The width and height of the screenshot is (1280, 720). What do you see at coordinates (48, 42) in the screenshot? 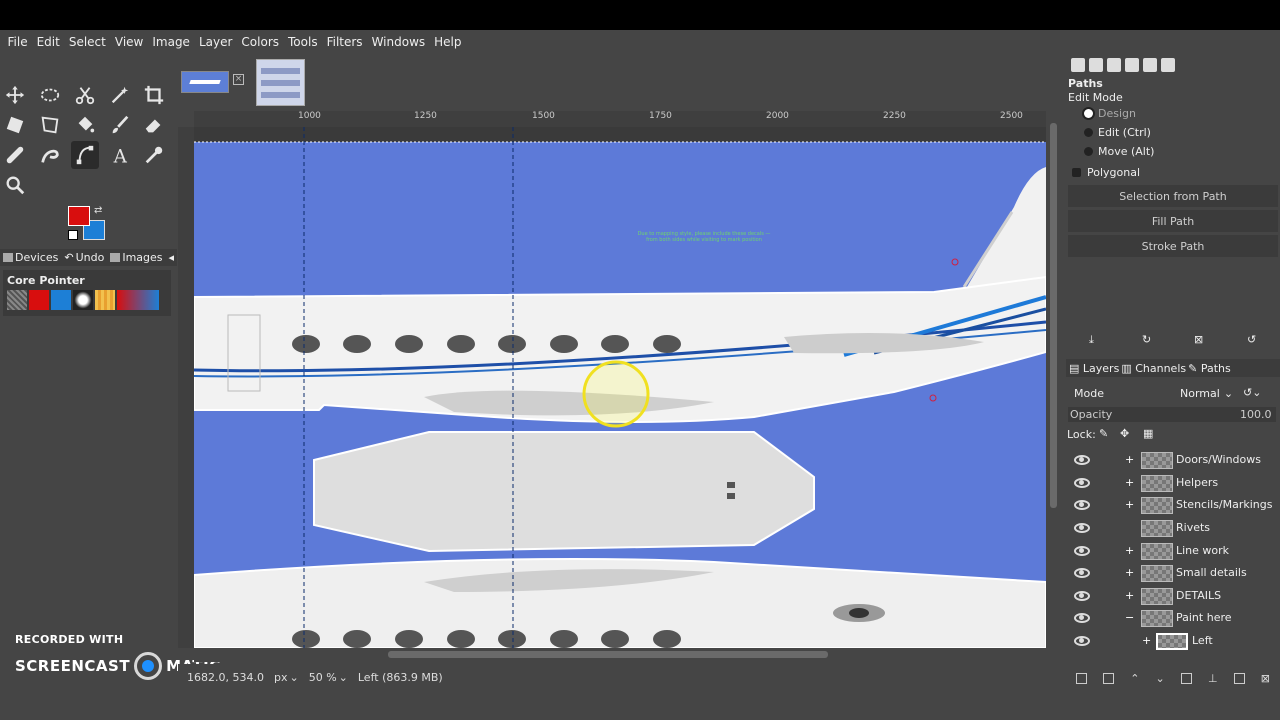
I see `menu-edit: Edit` at bounding box center [48, 42].